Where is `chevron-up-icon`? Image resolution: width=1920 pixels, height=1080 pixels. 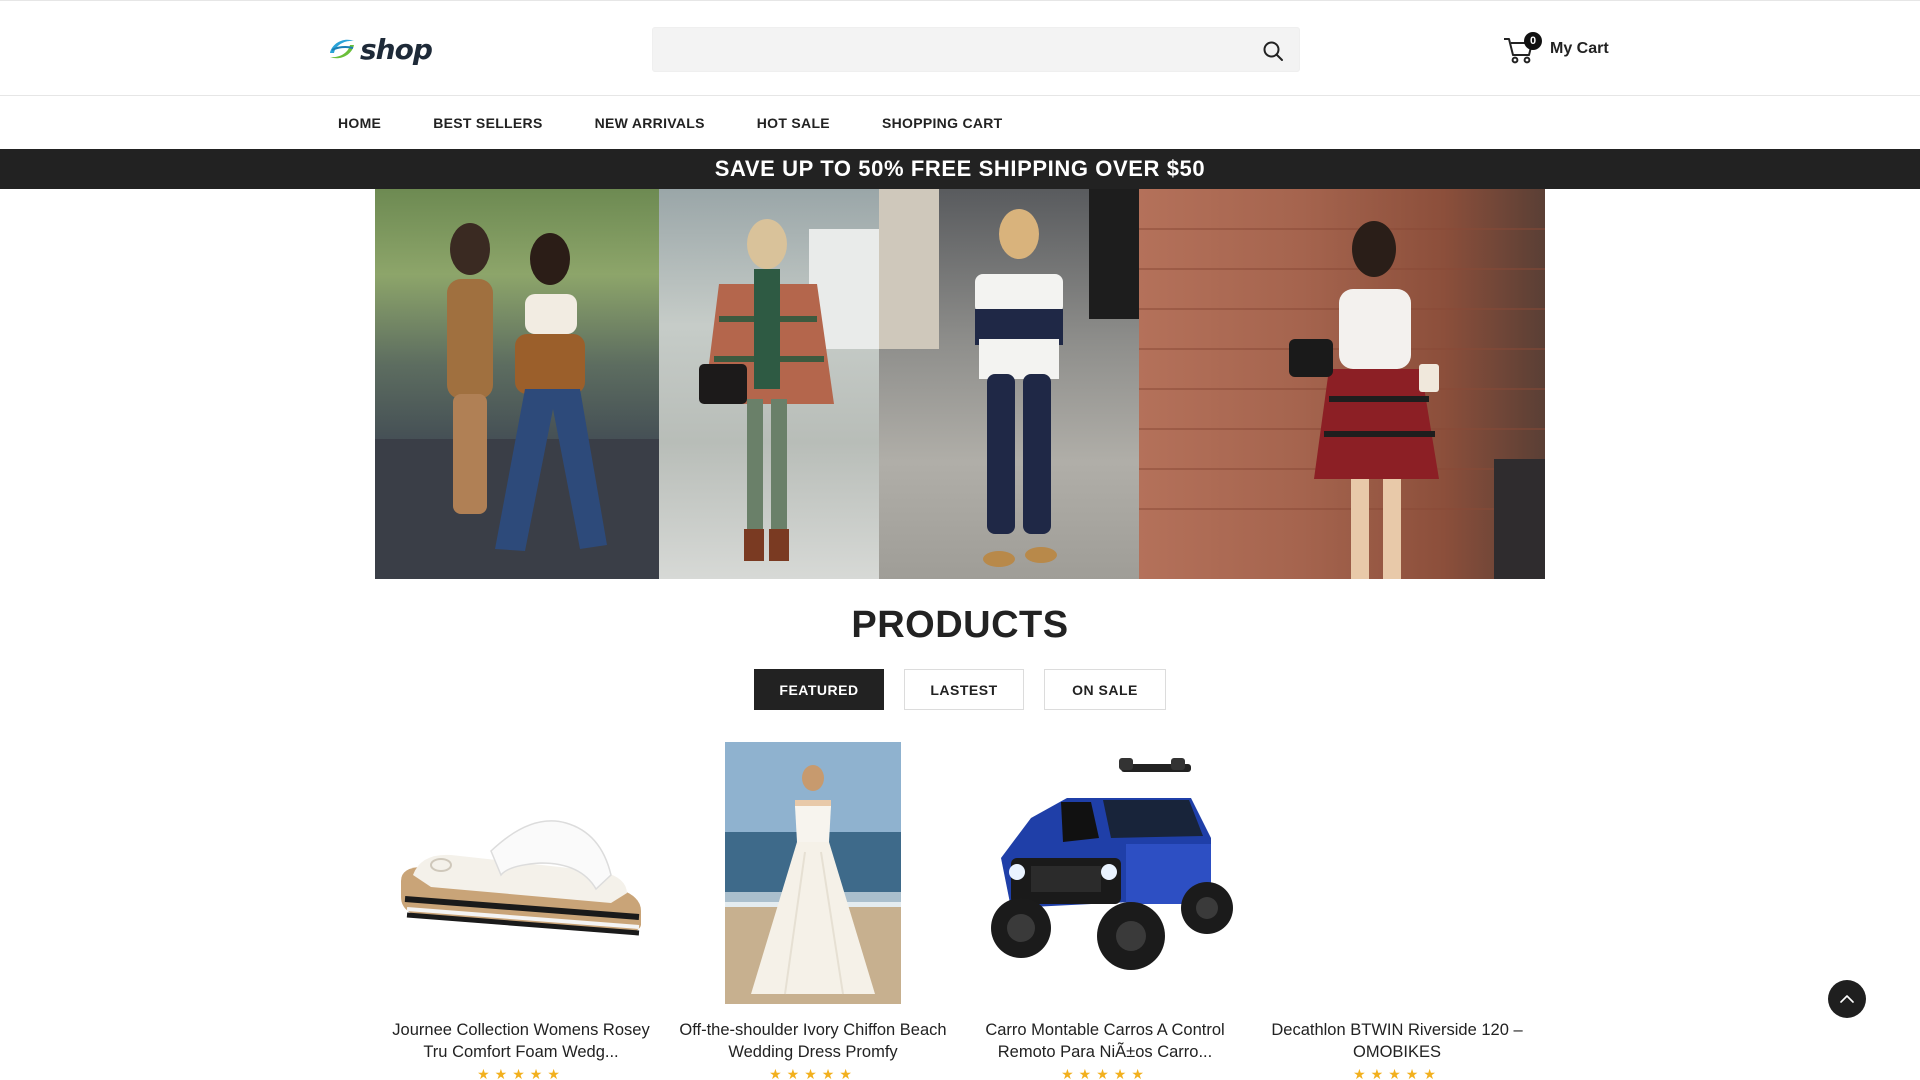 chevron-up-icon is located at coordinates (1847, 999).